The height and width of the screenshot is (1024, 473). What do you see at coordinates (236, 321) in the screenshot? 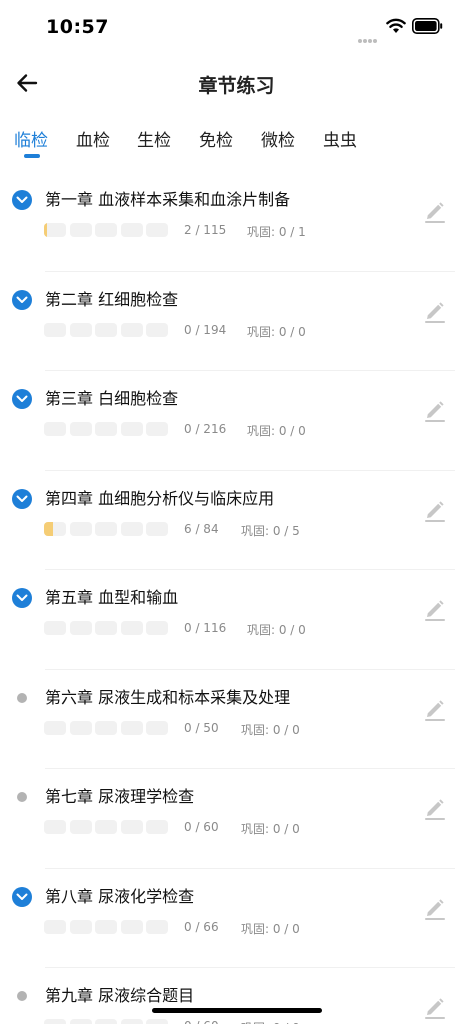
I see `chapter-item: 第二章 红细胞检查 0 / 194 巩固: 0 / 0` at bounding box center [236, 321].